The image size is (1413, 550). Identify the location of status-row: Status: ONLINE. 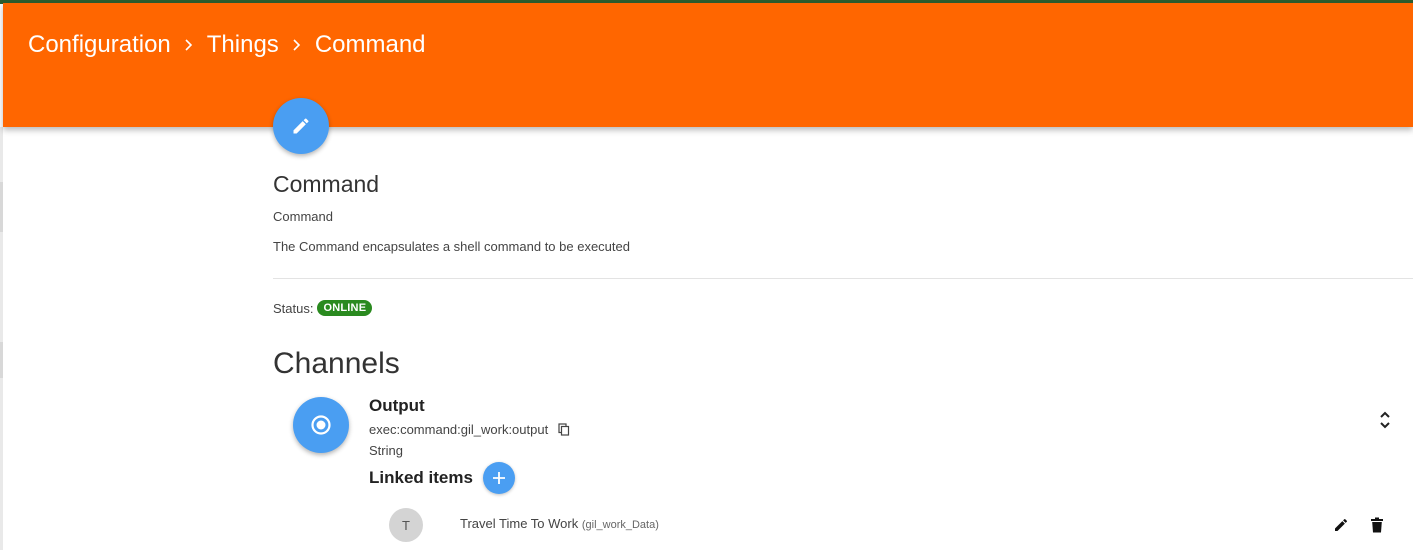
(323, 308).